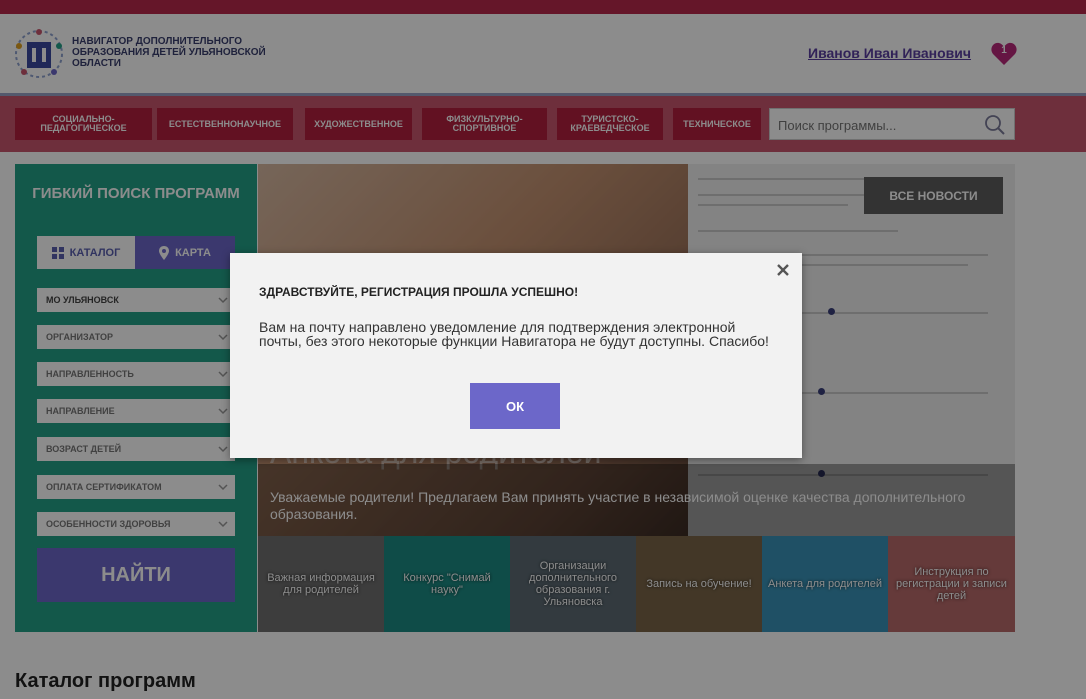 This screenshot has height=699, width=1086. I want to click on close-icon, so click(783, 270).